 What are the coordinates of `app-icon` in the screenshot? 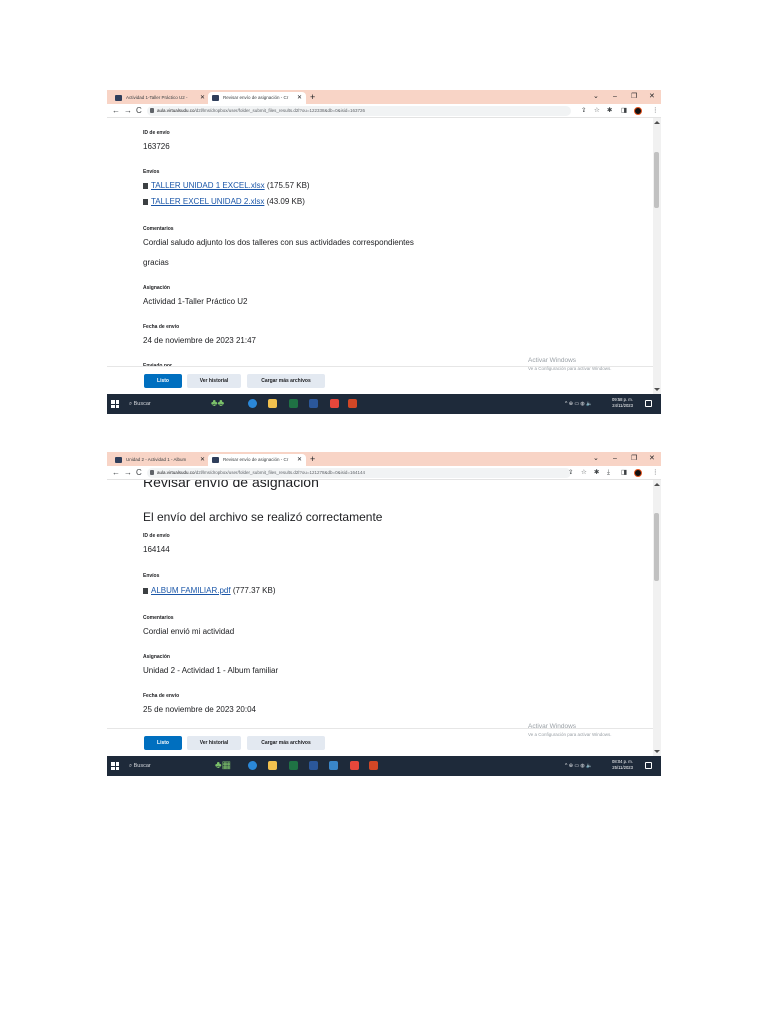 It's located at (333, 765).